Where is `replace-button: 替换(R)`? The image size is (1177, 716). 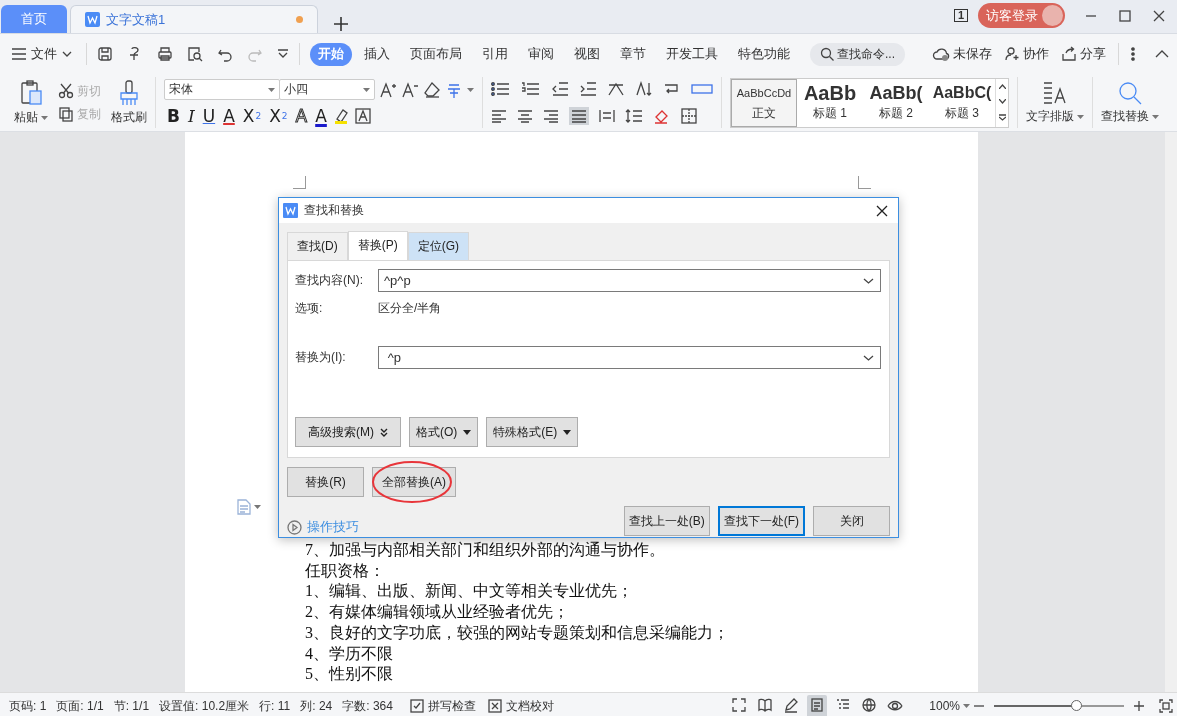 replace-button: 替换(R) is located at coordinates (325, 482).